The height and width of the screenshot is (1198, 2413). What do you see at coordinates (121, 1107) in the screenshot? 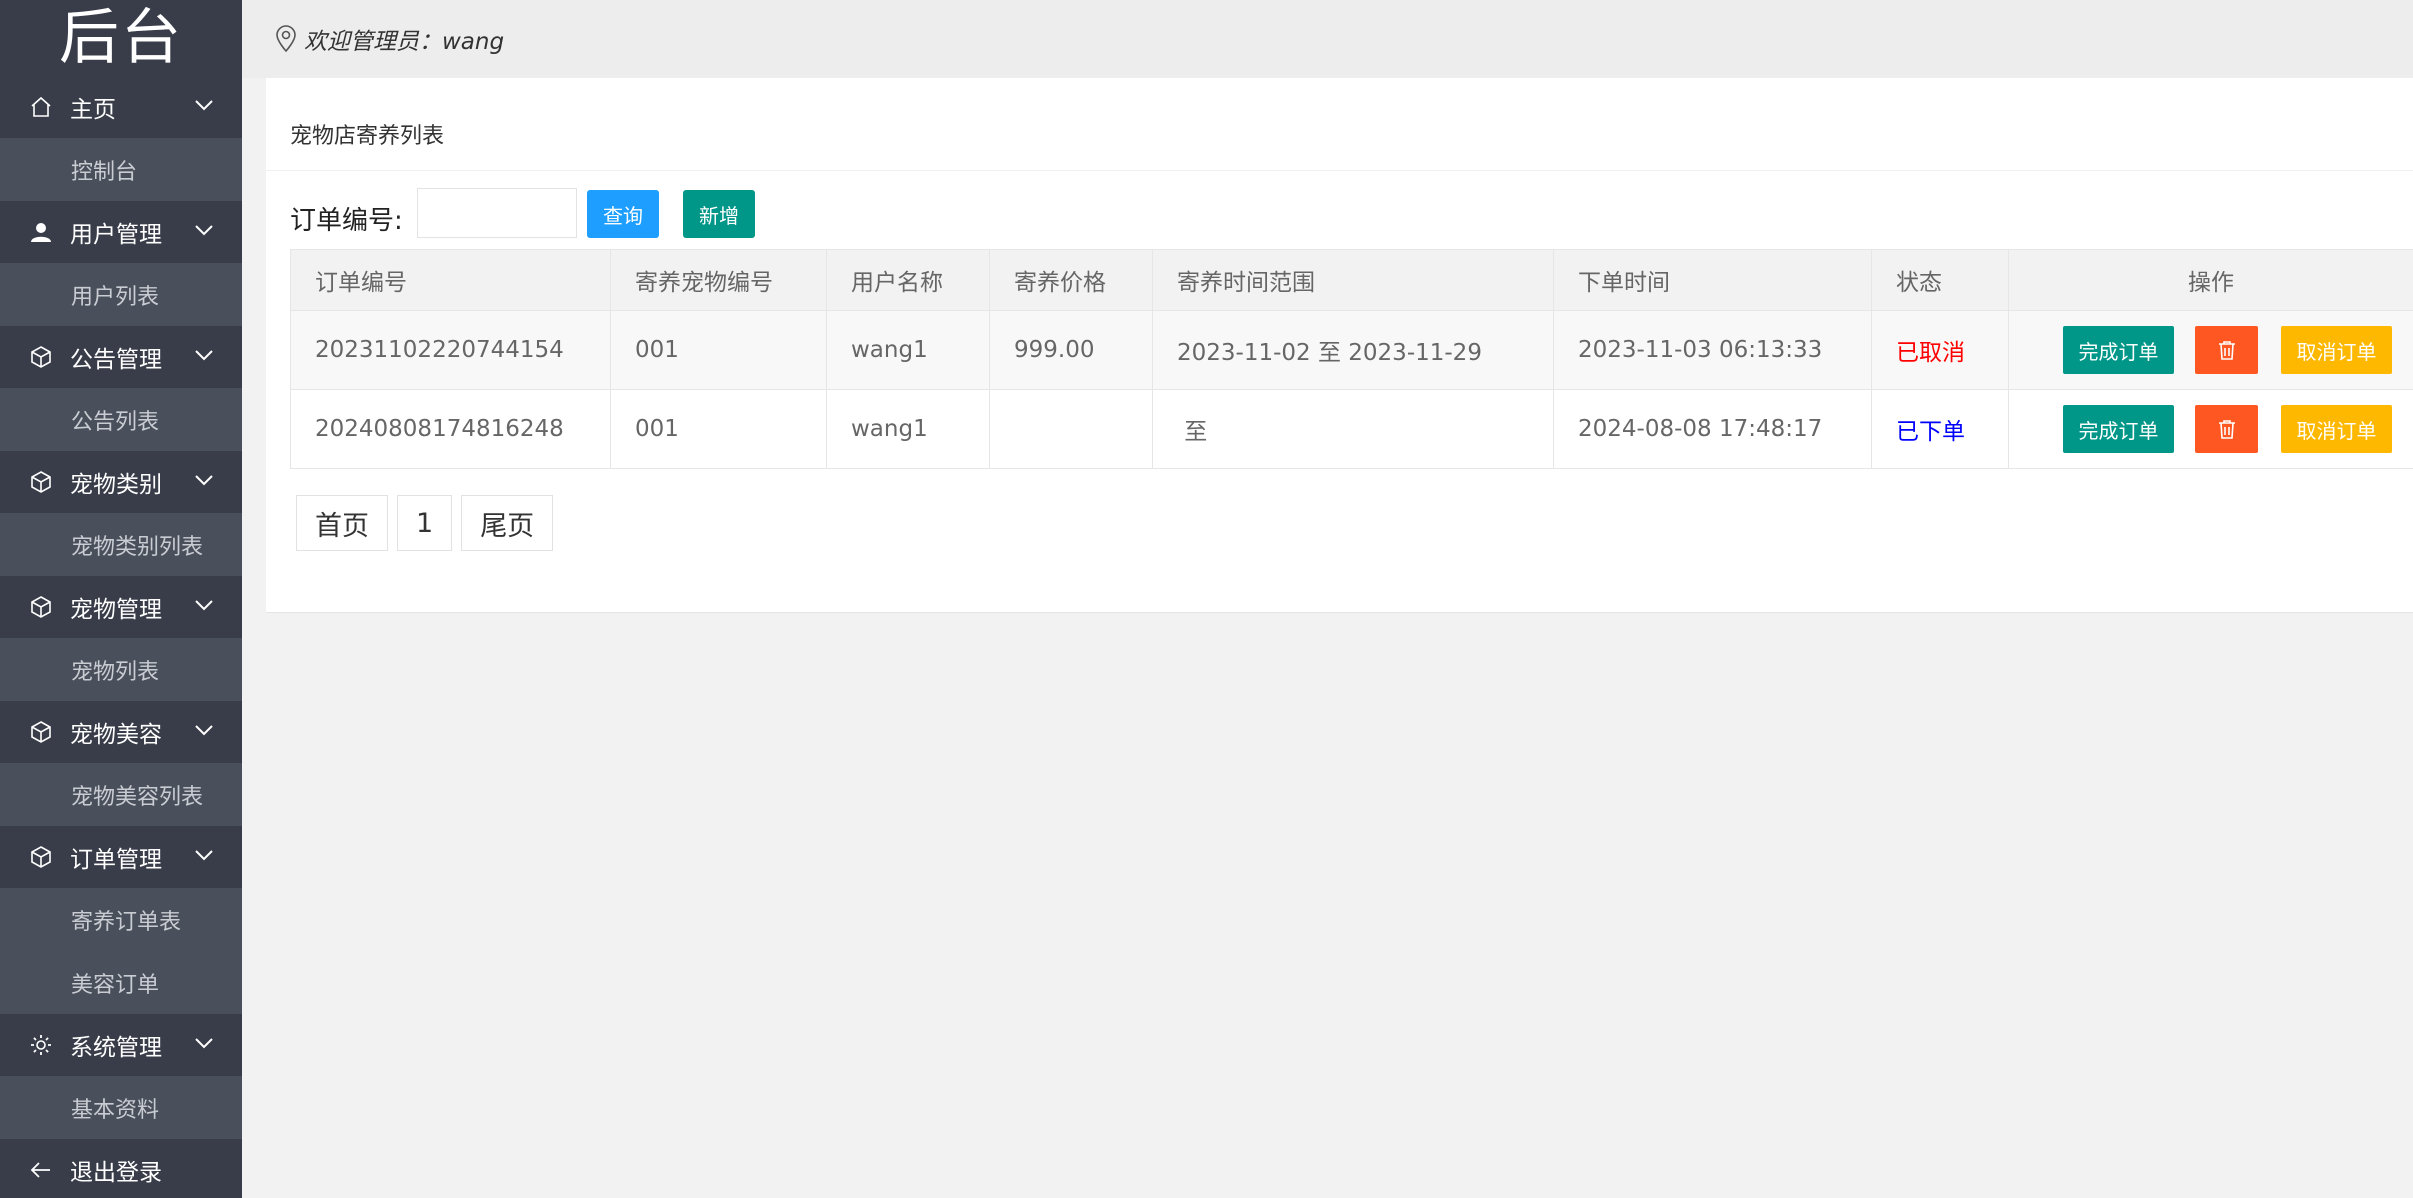
I see `sidebar-item-profile: 基本资料` at bounding box center [121, 1107].